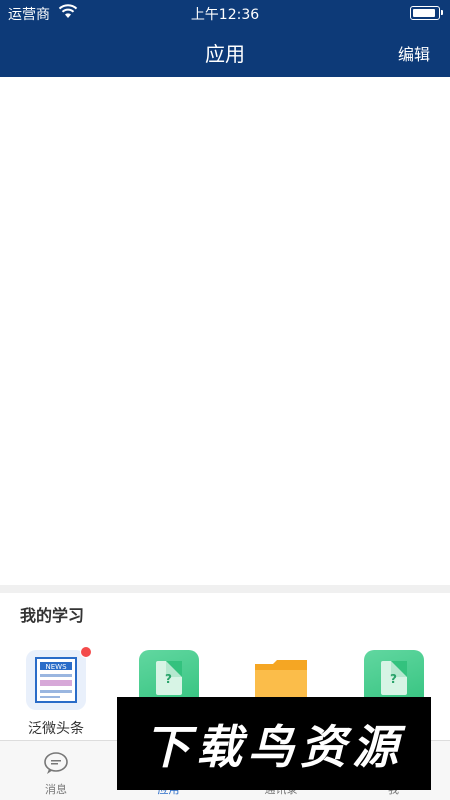  What do you see at coordinates (225, 54) in the screenshot?
I see `page-title: 应用` at bounding box center [225, 54].